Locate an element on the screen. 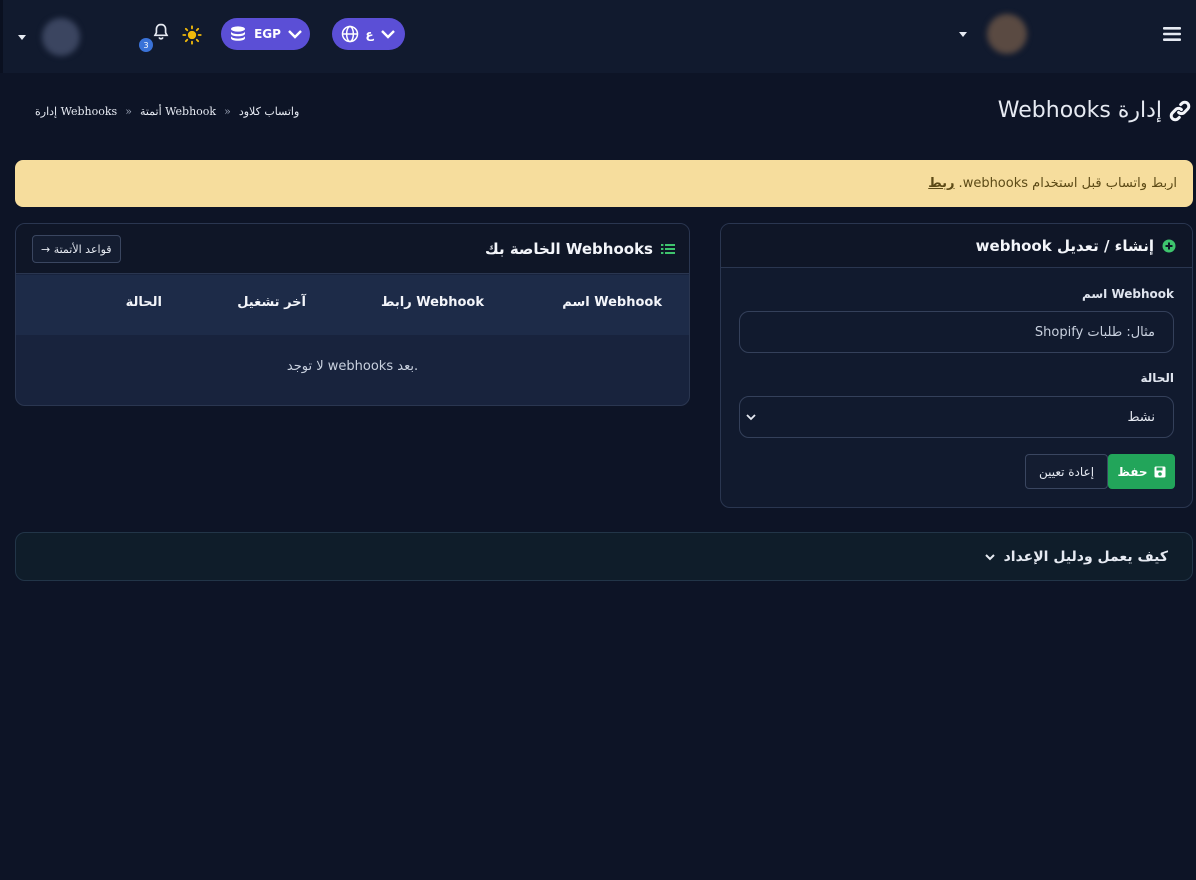 This screenshot has width=1196, height=880. save-button-label: حفظ is located at coordinates (1132, 471).